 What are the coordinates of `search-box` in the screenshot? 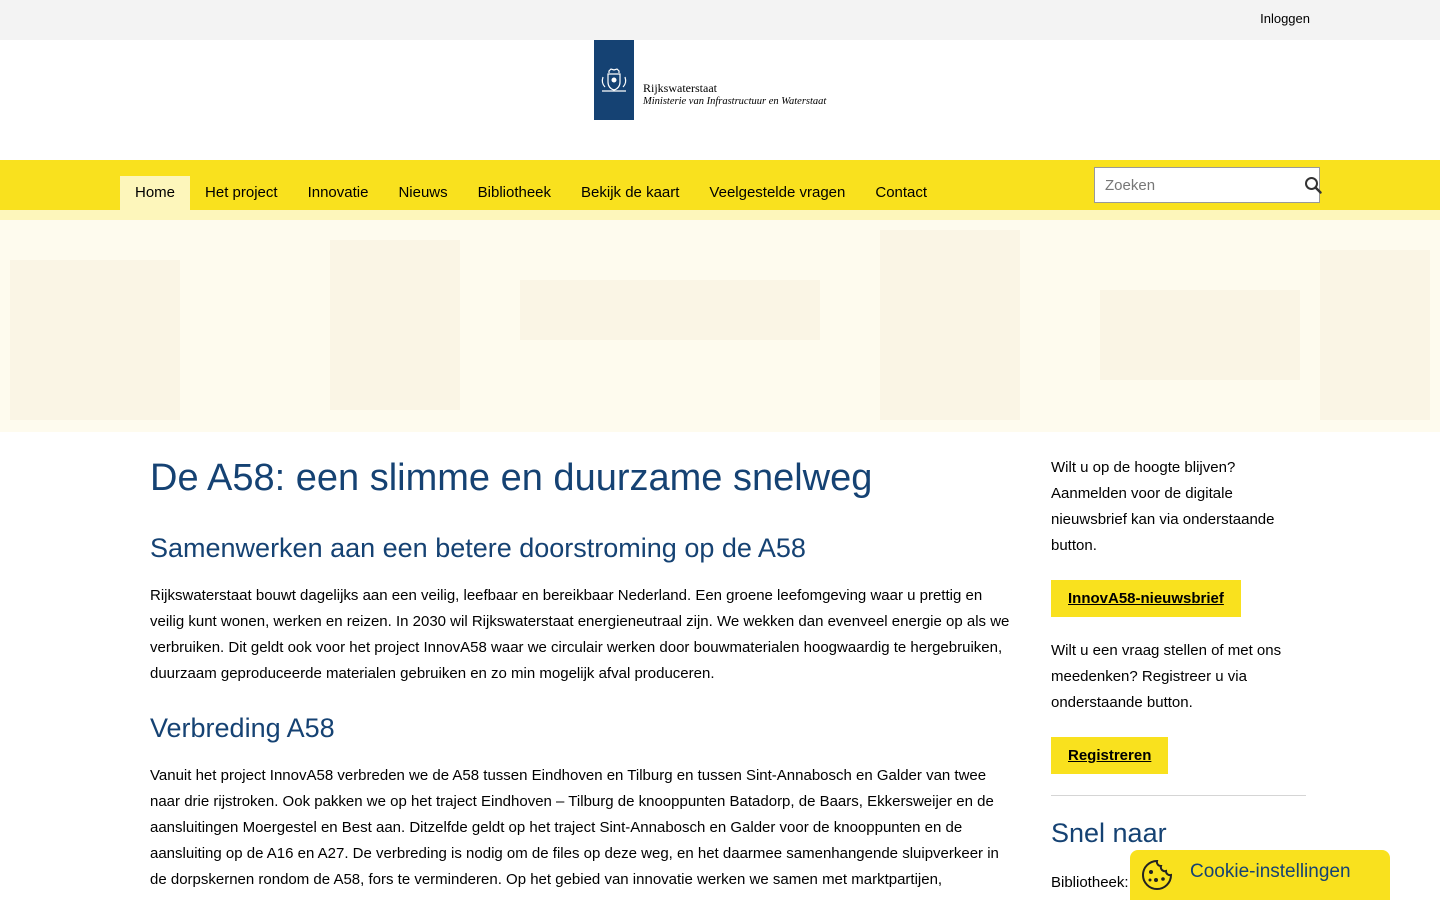 It's located at (1208, 185).